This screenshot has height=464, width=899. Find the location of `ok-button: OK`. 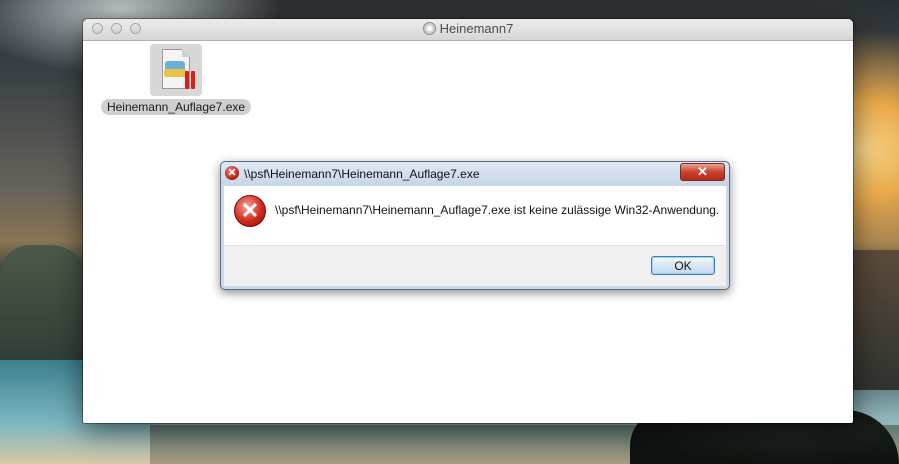

ok-button: OK is located at coordinates (683, 265).